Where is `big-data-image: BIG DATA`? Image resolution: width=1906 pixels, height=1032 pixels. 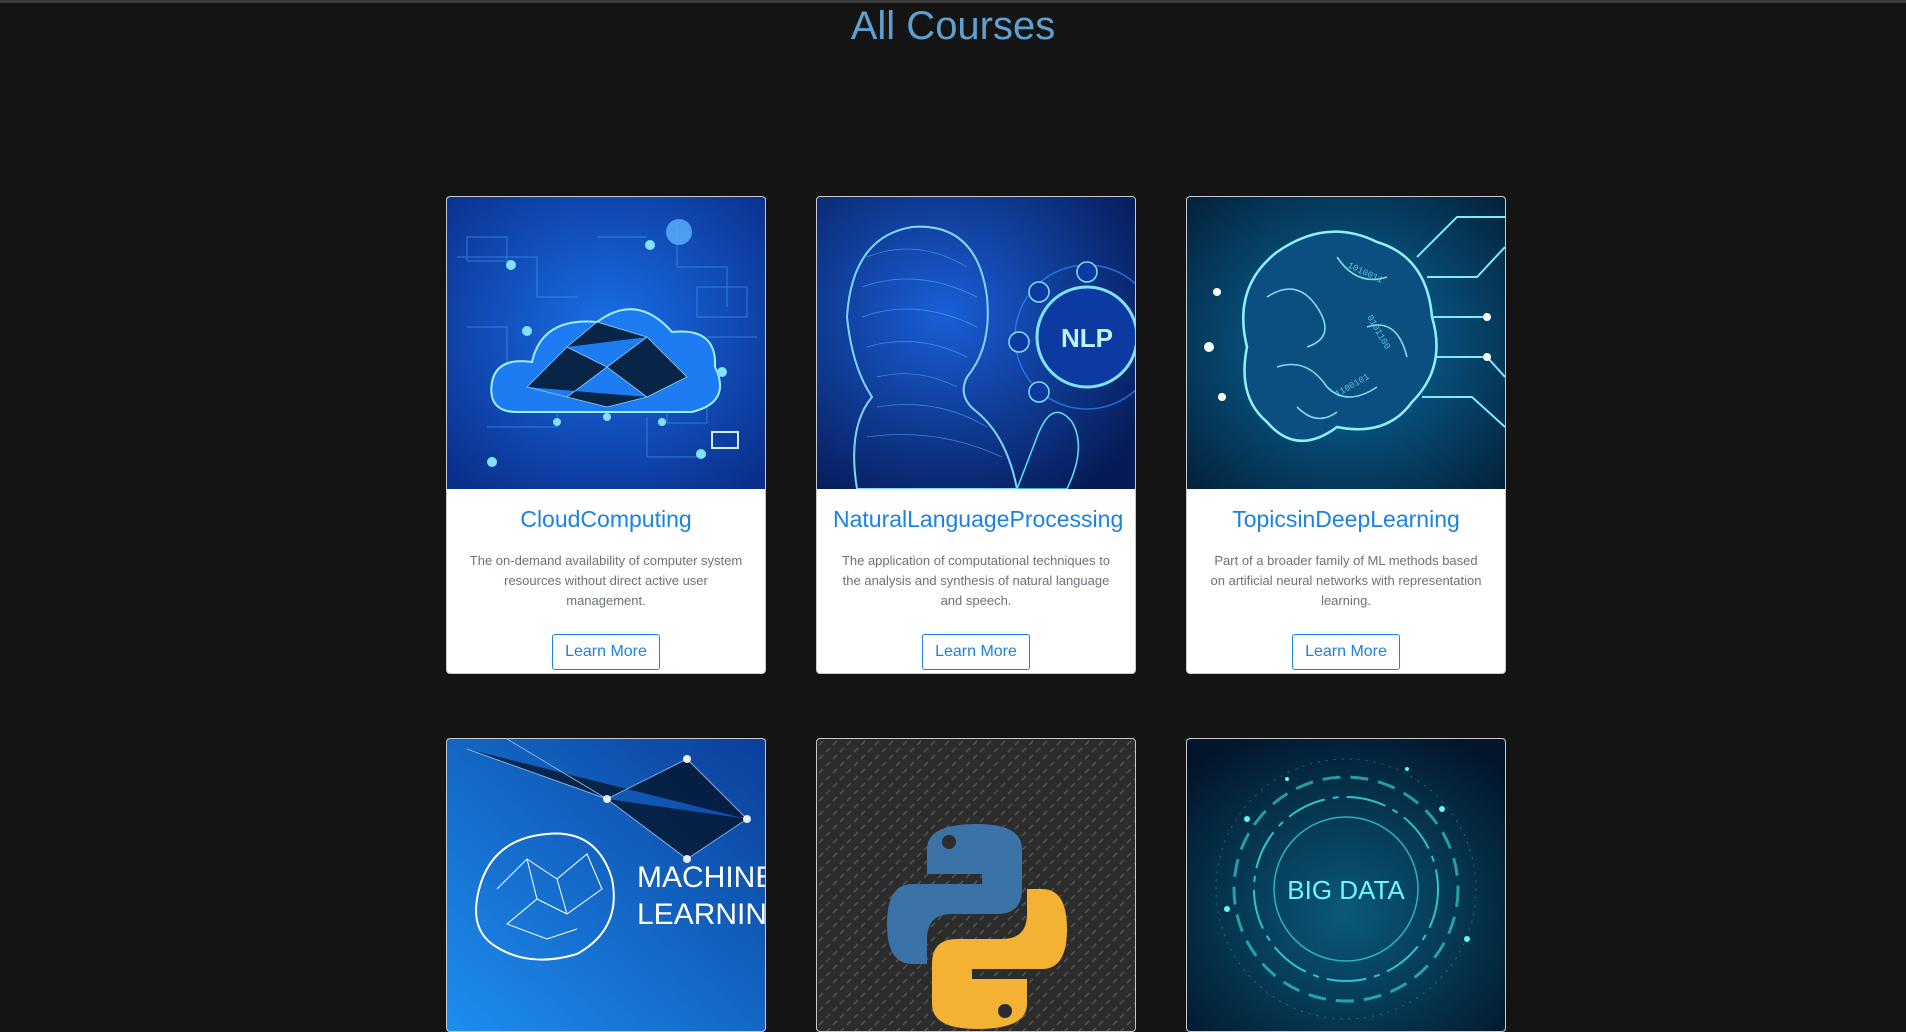 big-data-image: BIG DATA is located at coordinates (1346, 885).